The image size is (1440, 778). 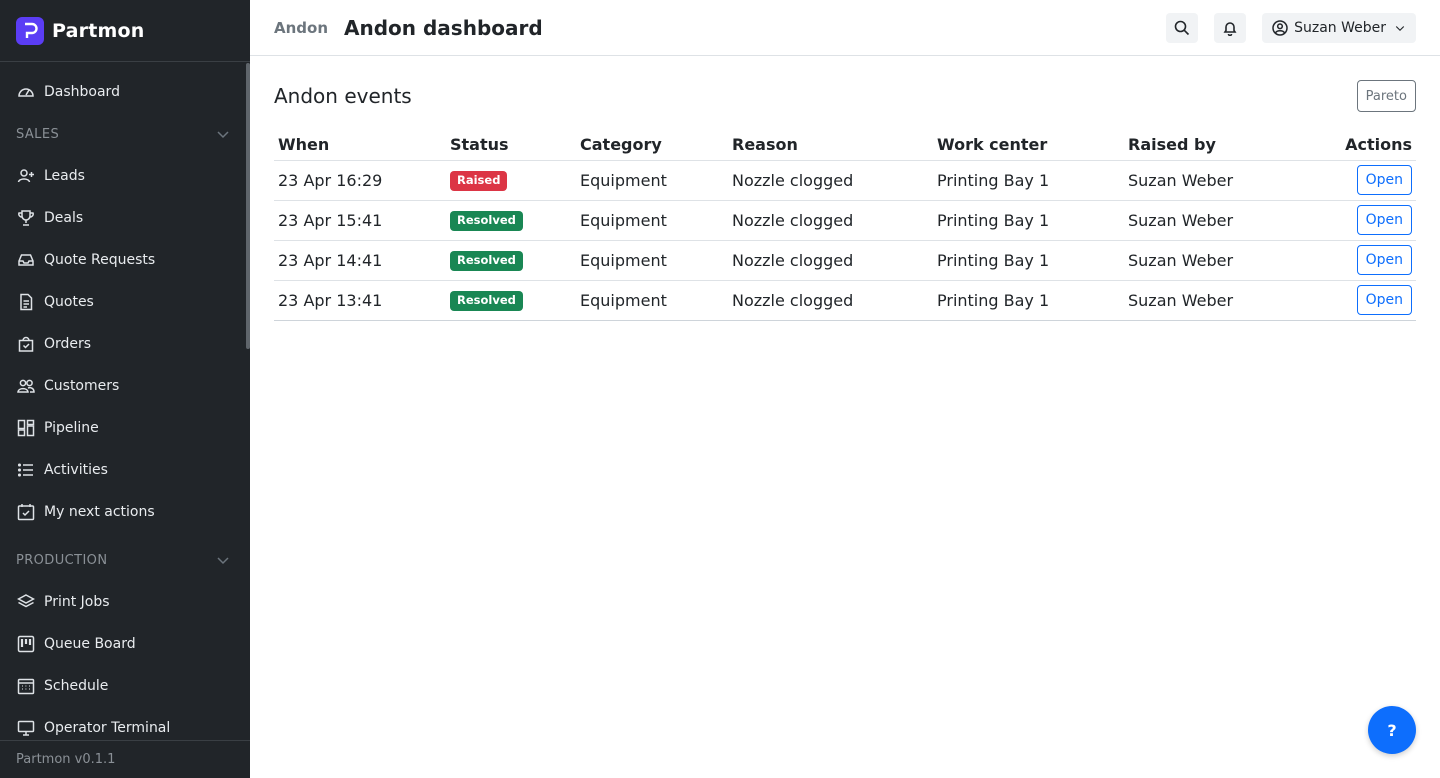 What do you see at coordinates (26, 512) in the screenshot?
I see `calendar-check-icon` at bounding box center [26, 512].